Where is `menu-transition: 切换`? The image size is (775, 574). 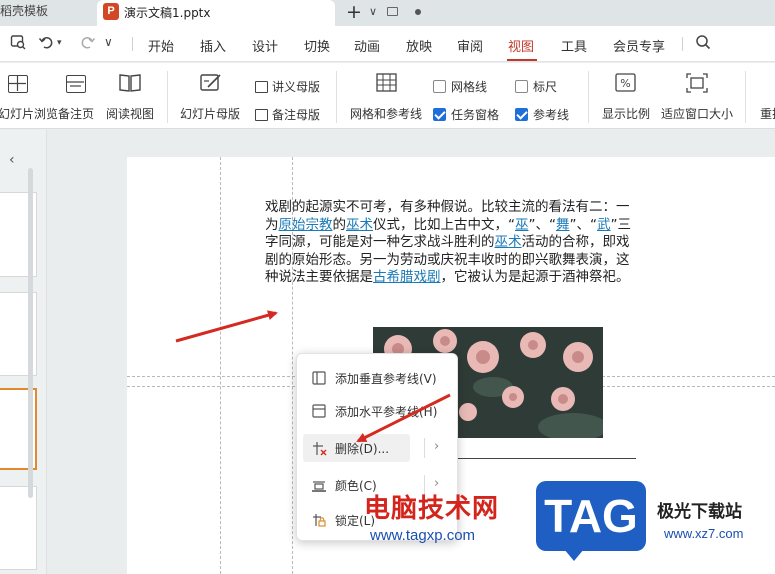
menu-transition: 切换 is located at coordinates (317, 45).